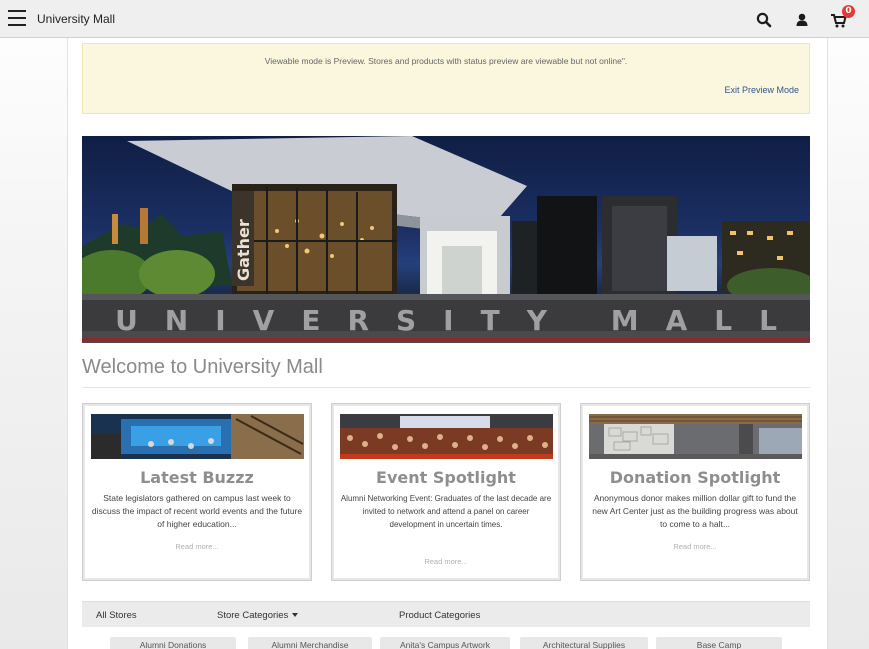  What do you see at coordinates (802, 20) in the screenshot?
I see `user-icon` at bounding box center [802, 20].